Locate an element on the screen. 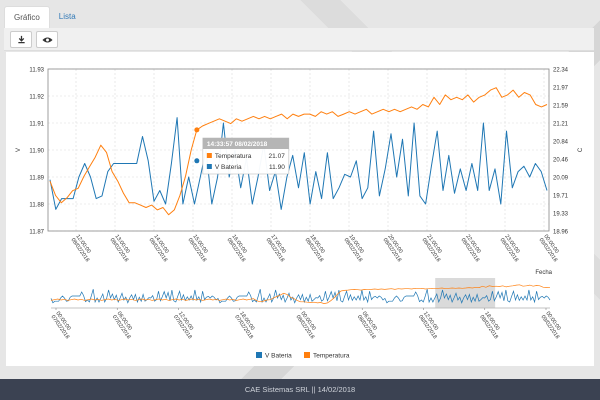  y-left-axis-label: V is located at coordinates (19, 150).